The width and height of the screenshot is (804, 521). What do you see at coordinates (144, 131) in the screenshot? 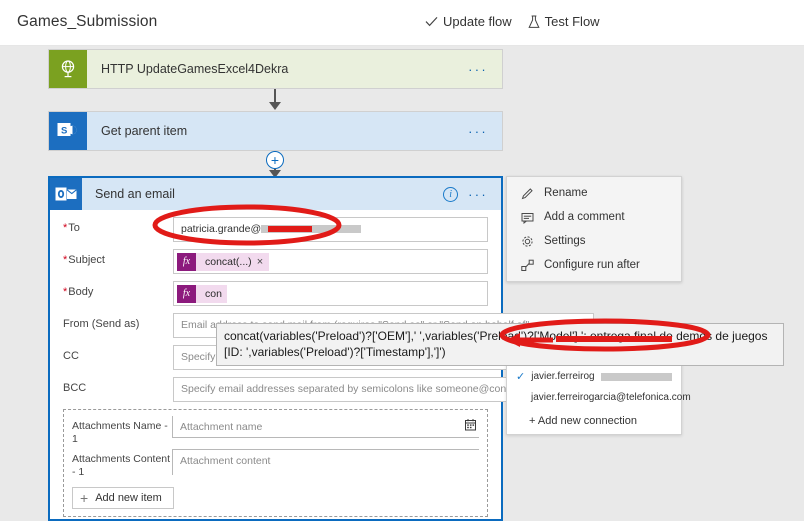
I see `flow-step-get-parent-item-label: Get parent item` at bounding box center [144, 131].